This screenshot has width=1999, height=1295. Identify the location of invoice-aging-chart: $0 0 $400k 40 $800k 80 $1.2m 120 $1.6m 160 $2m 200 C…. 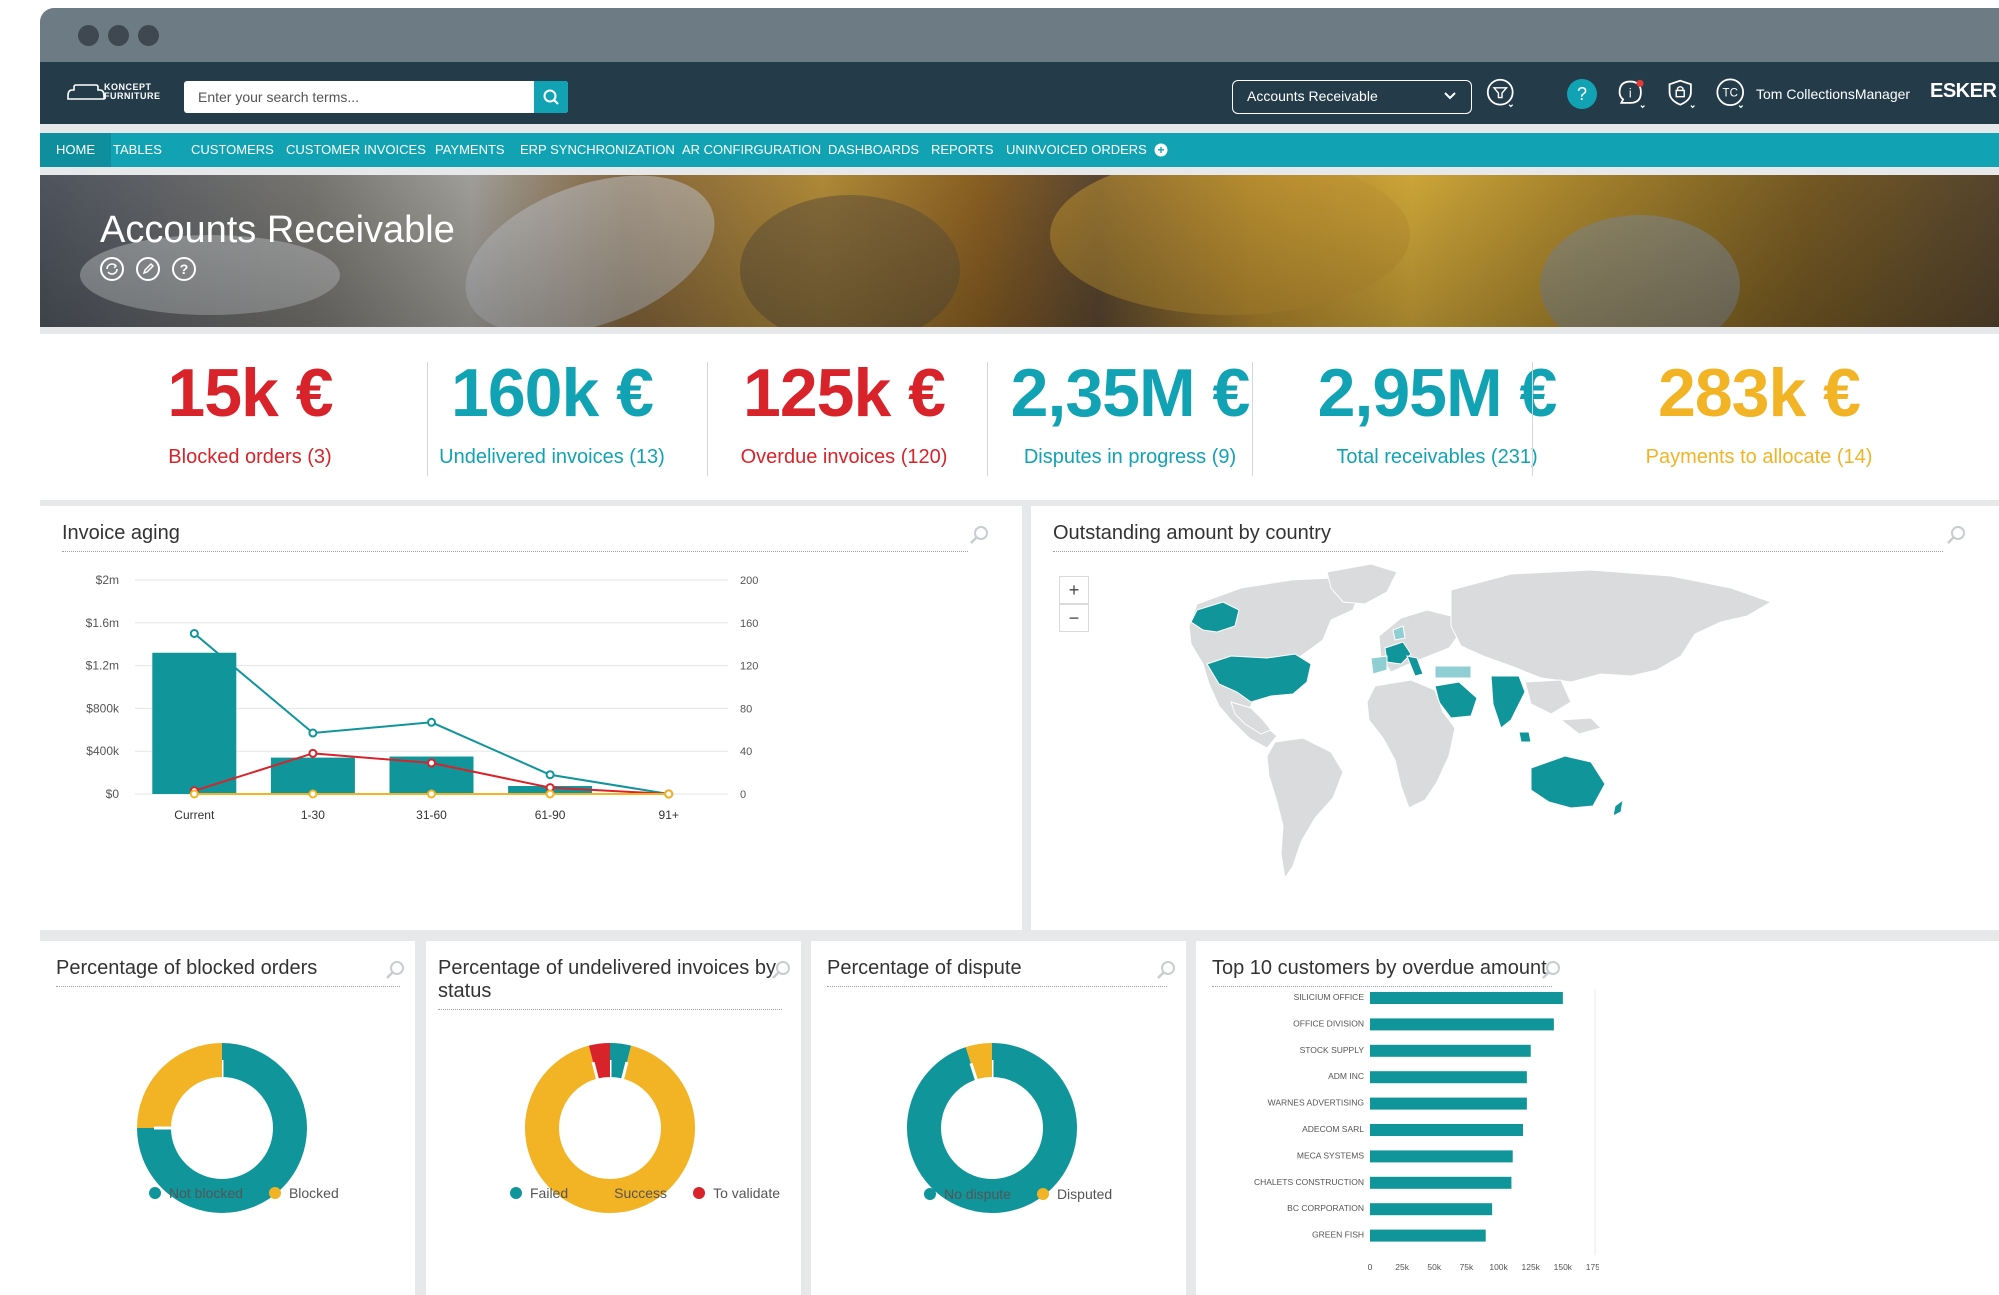
(422, 697).